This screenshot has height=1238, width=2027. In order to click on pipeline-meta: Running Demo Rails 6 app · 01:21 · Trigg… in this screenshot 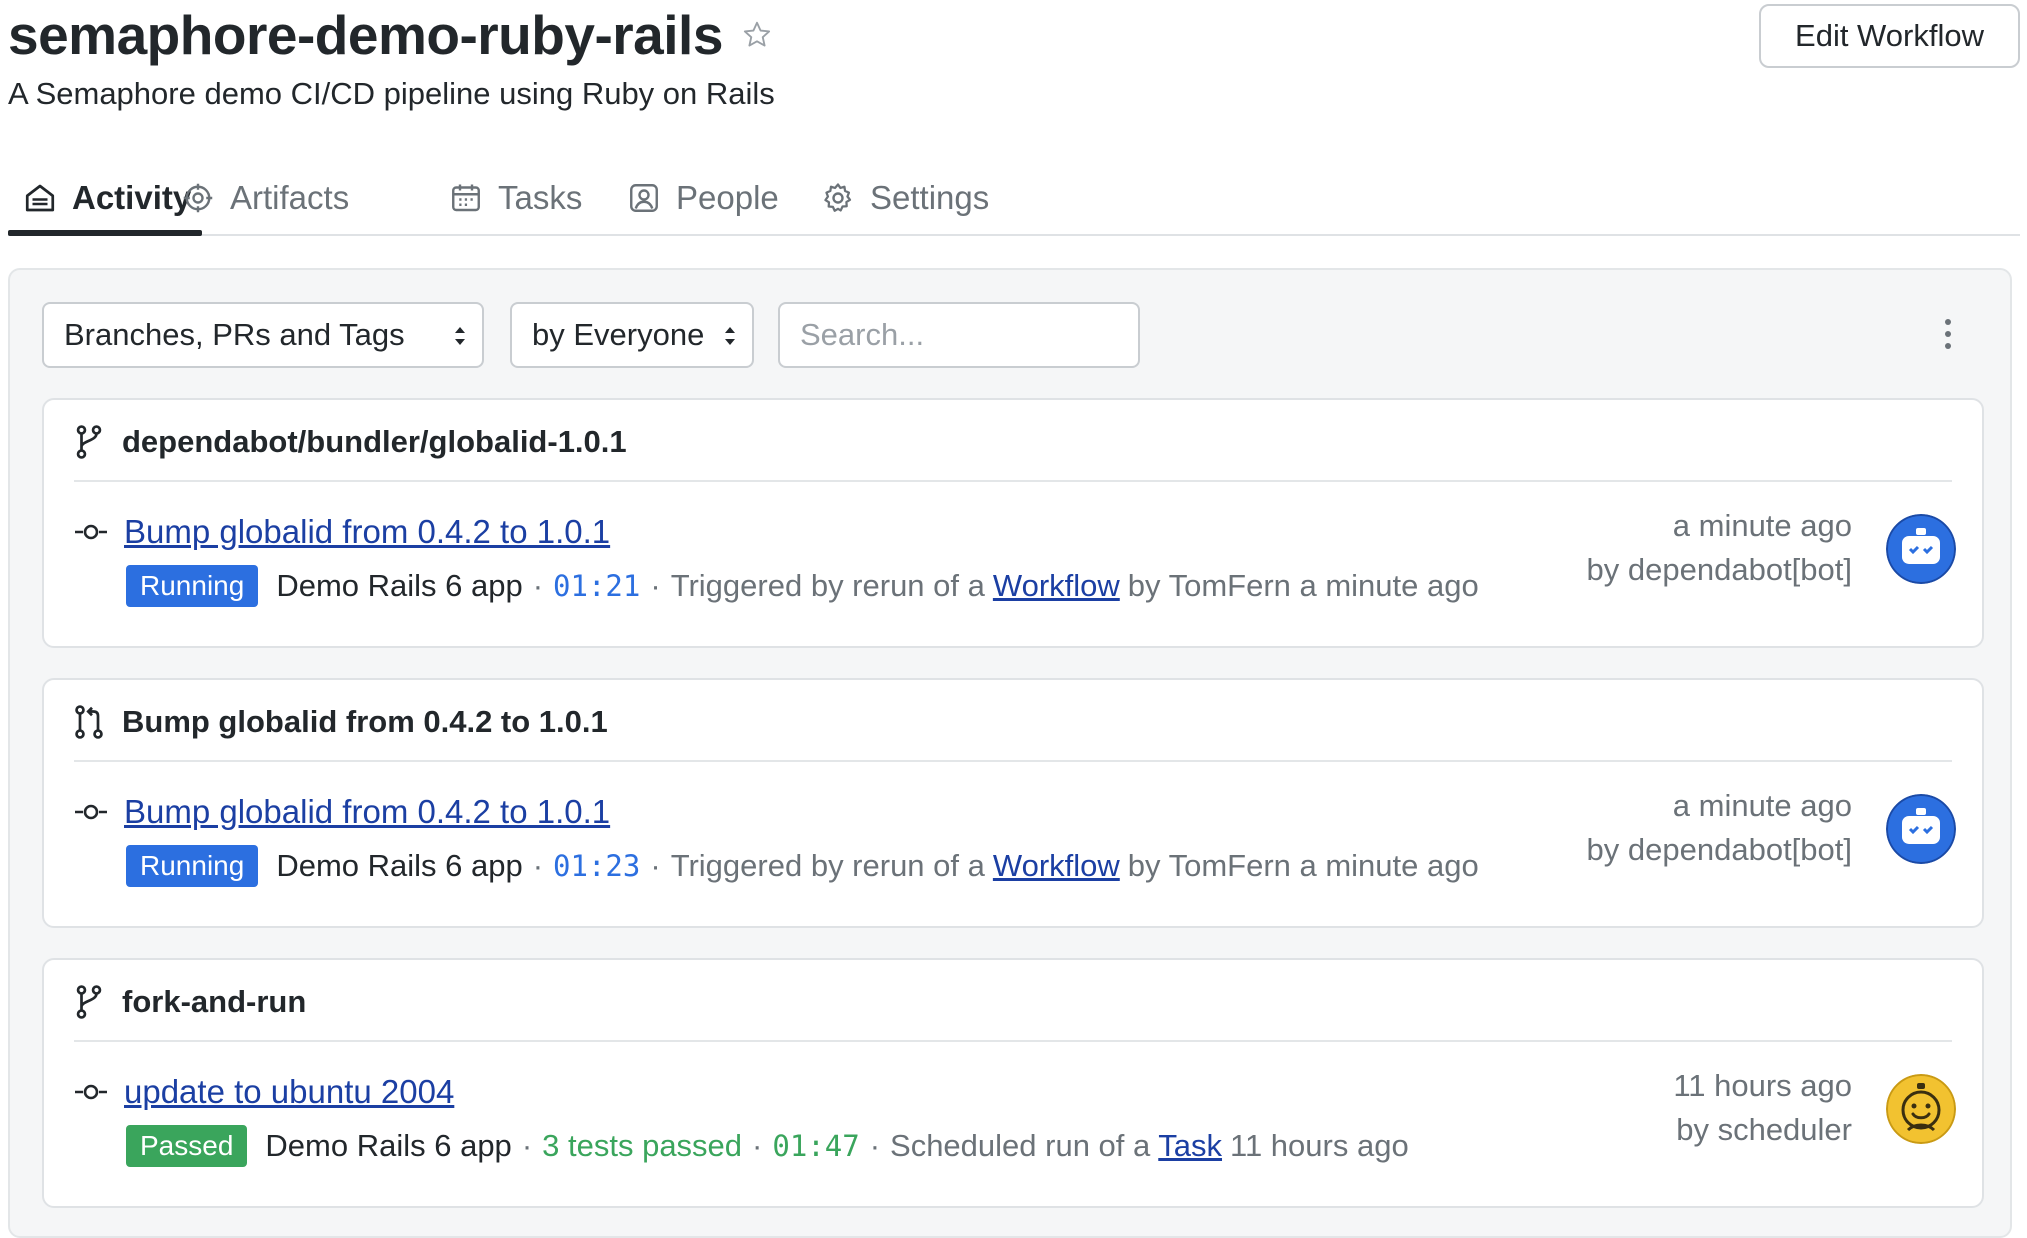, I will do `click(802, 586)`.